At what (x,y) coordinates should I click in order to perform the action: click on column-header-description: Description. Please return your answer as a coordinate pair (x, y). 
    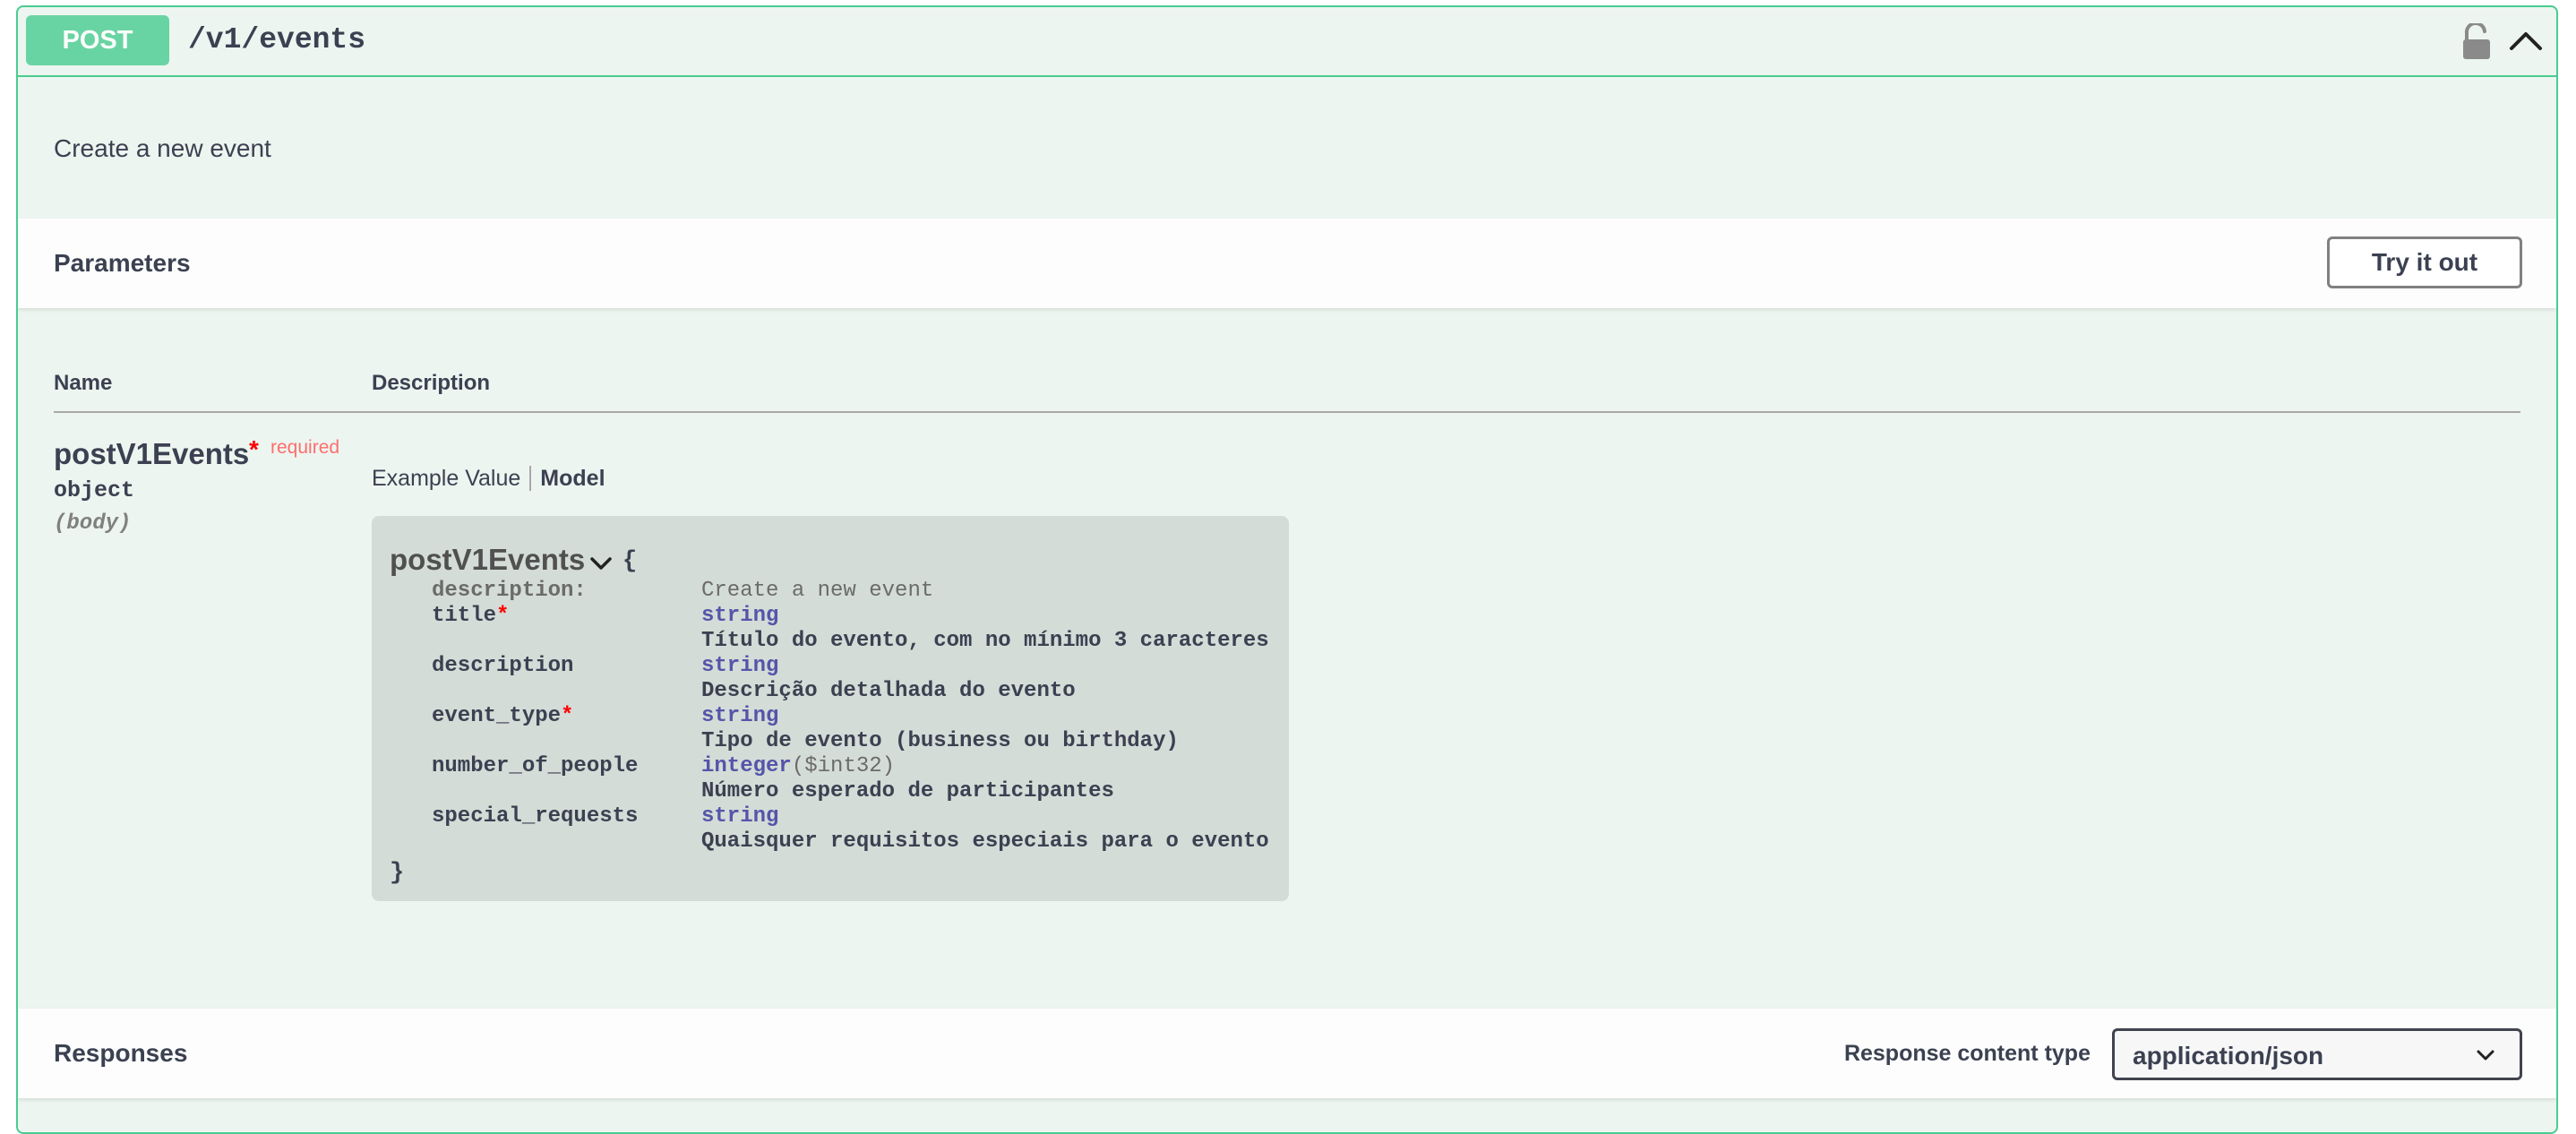
    Looking at the image, I should click on (431, 383).